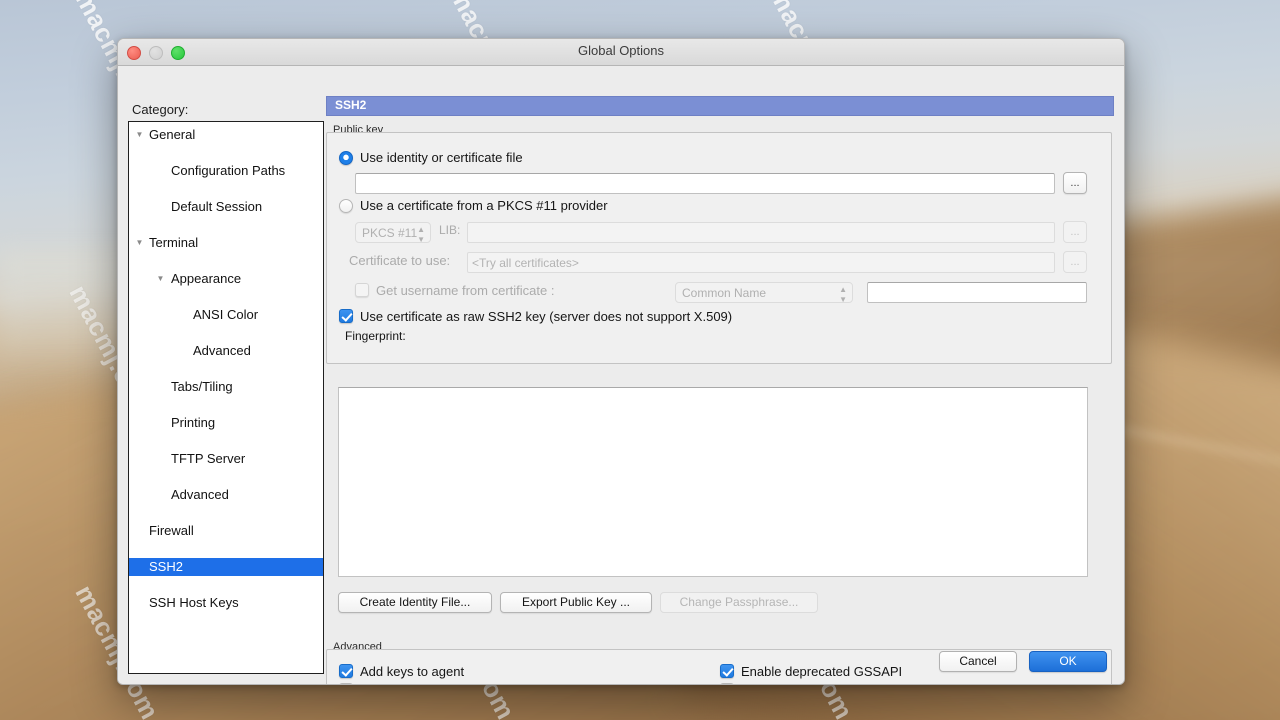 The image size is (1280, 720). I want to click on enable-openssh-agent-forwarding-checkbox, so click(346, 683).